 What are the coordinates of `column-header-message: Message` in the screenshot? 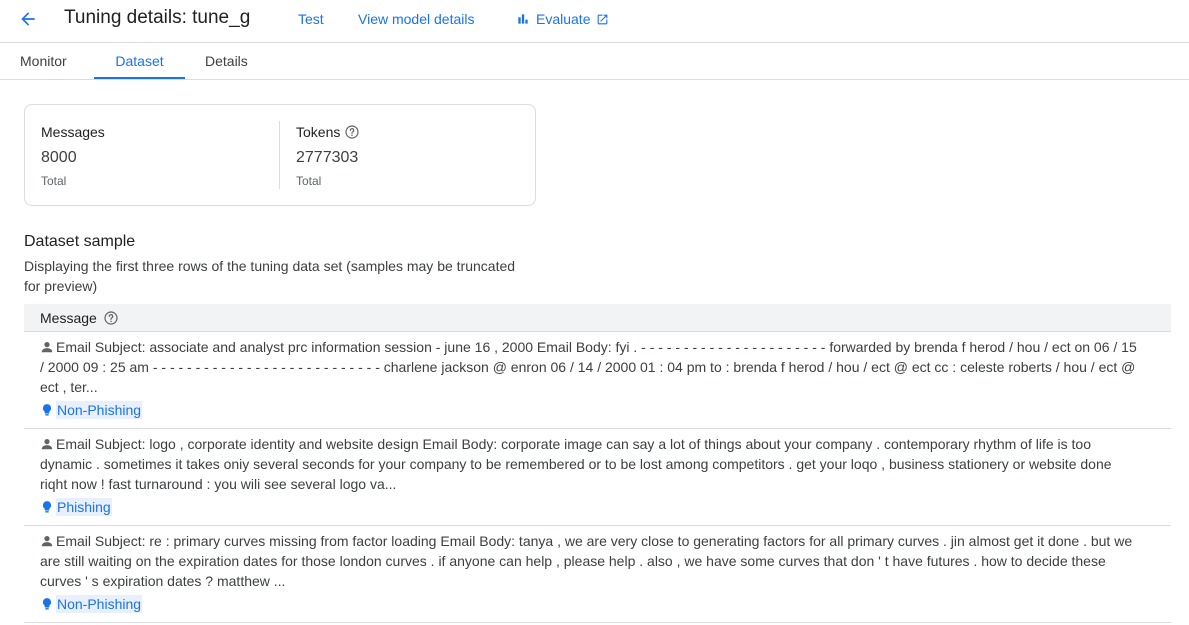 It's located at (68, 317).